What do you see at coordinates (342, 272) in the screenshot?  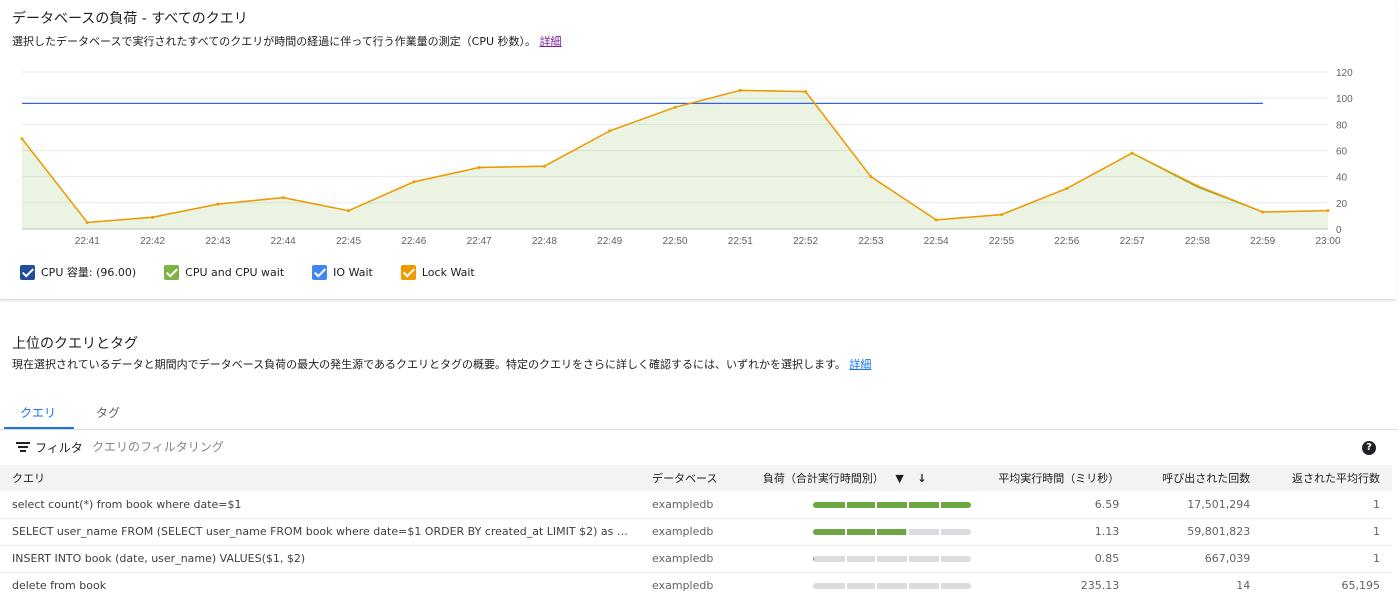 I see `legend-item: IO Wait` at bounding box center [342, 272].